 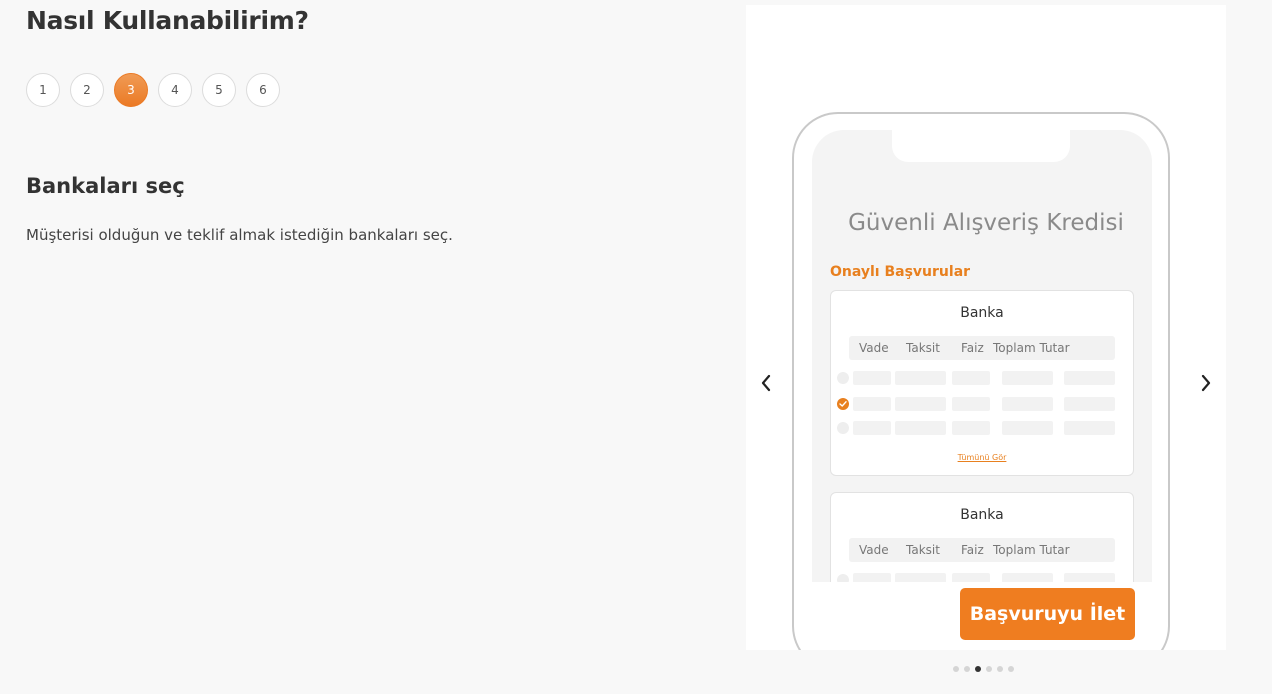 What do you see at coordinates (175, 90) in the screenshot?
I see `step-button-4: 4` at bounding box center [175, 90].